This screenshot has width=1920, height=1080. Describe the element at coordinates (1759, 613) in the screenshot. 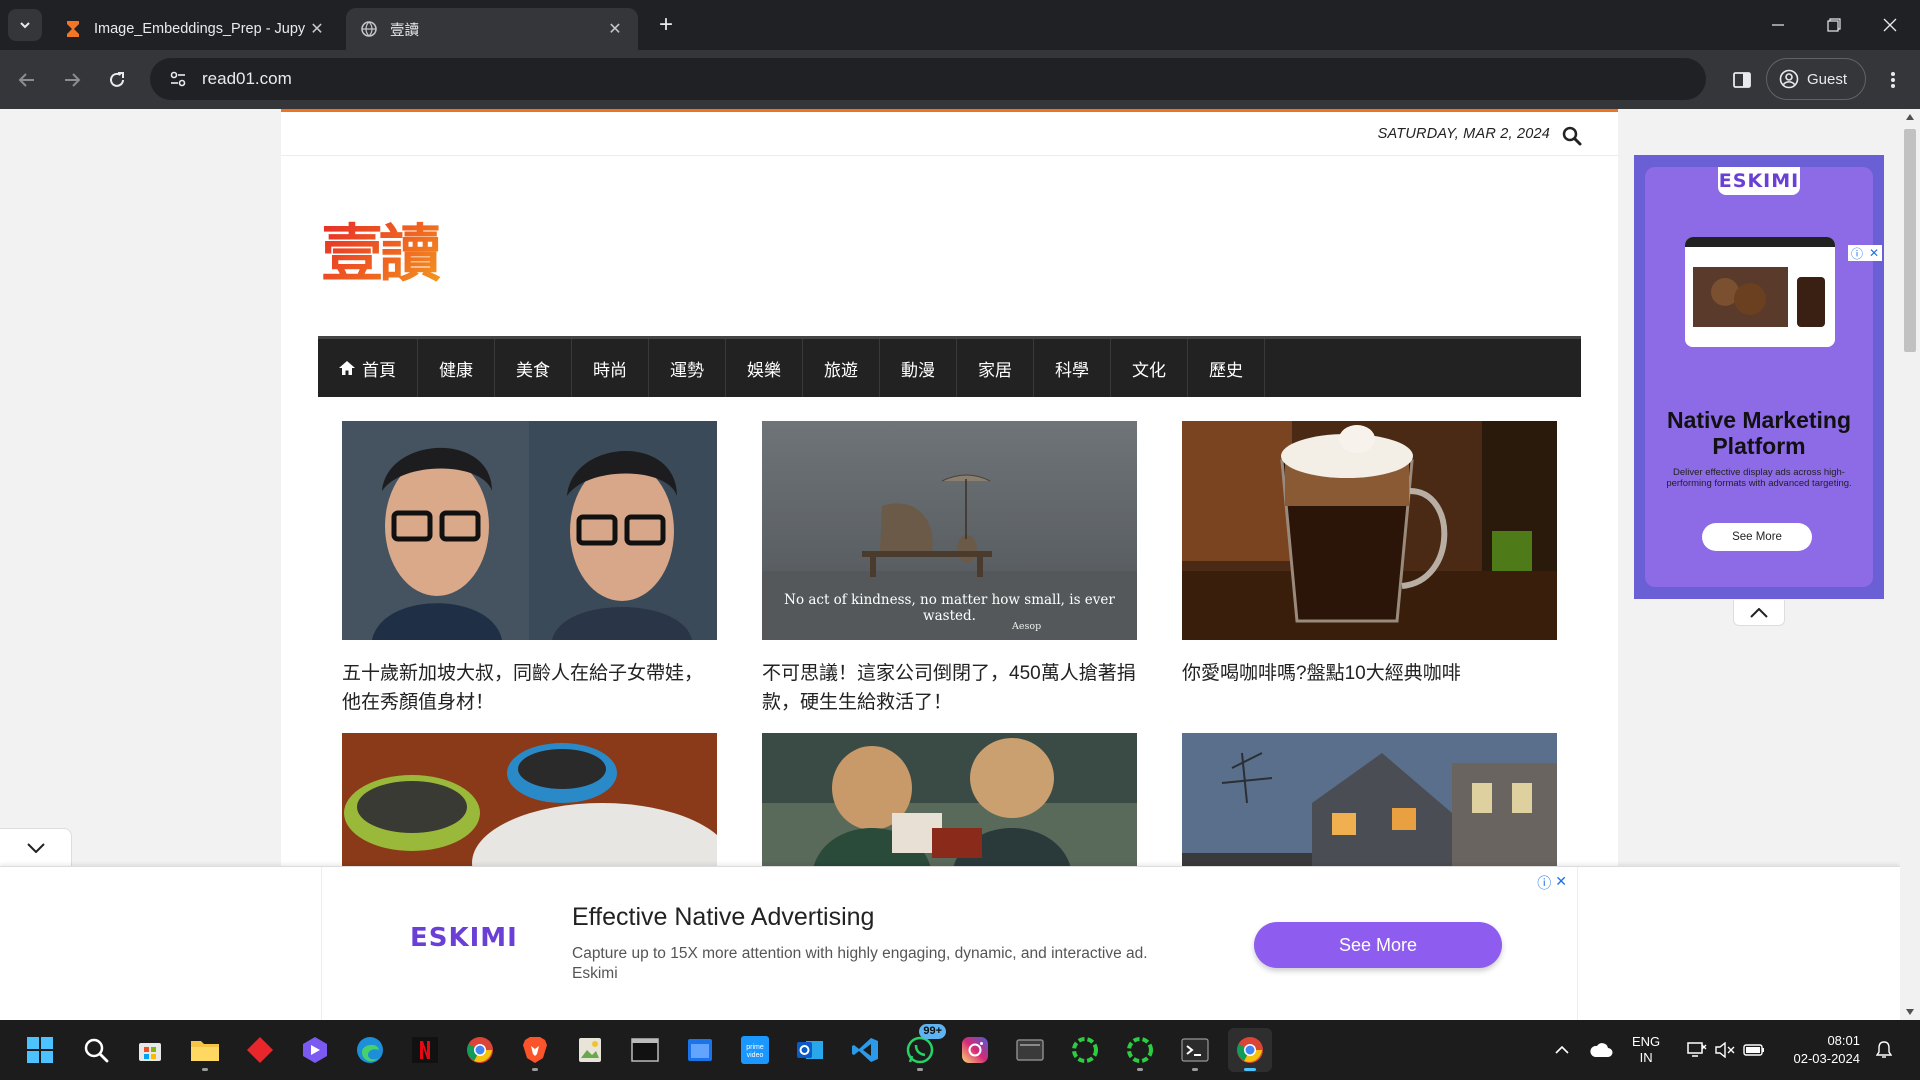

I see `side-ad-collapse-button` at that location.